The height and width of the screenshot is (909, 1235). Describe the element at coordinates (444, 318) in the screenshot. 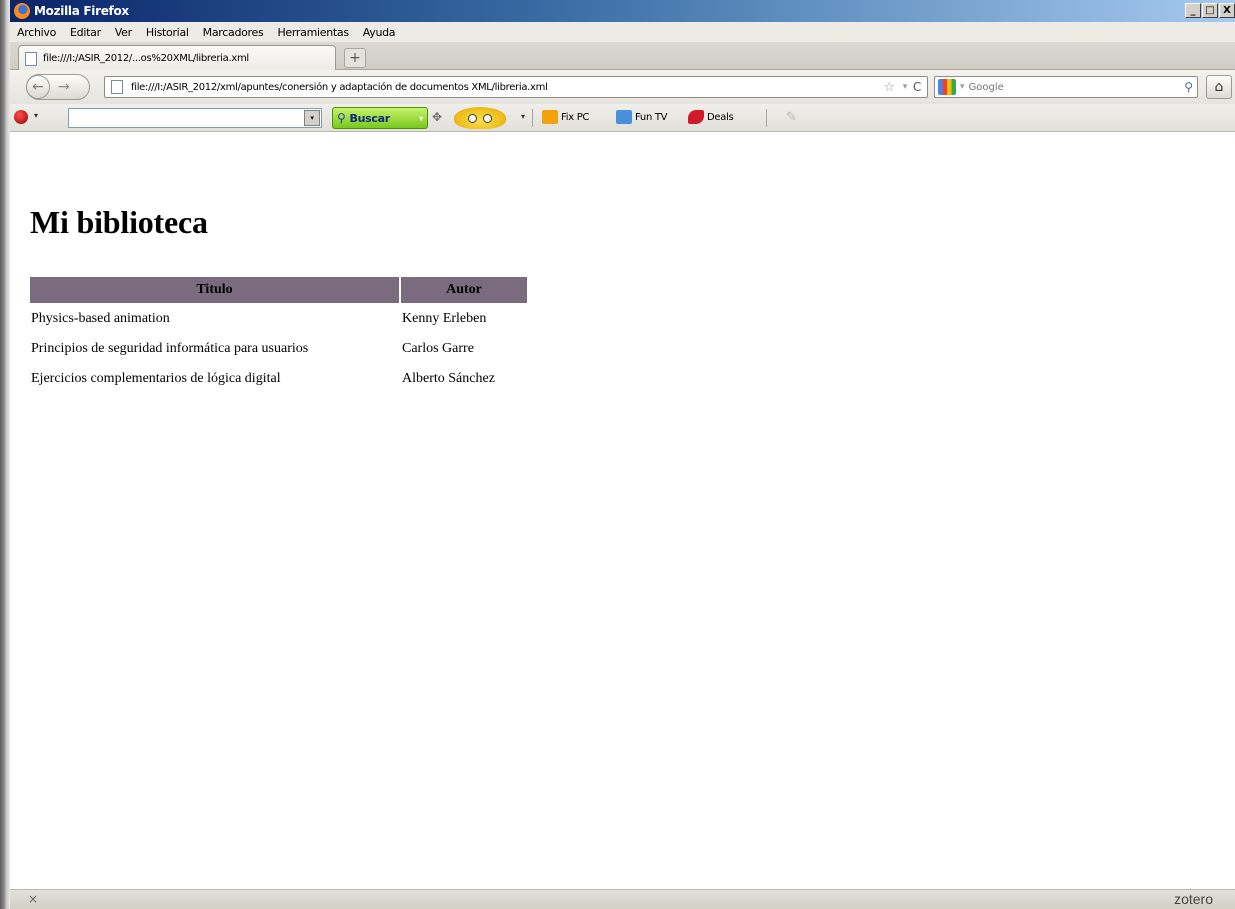

I see `book-author: Kenny Erleben` at that location.